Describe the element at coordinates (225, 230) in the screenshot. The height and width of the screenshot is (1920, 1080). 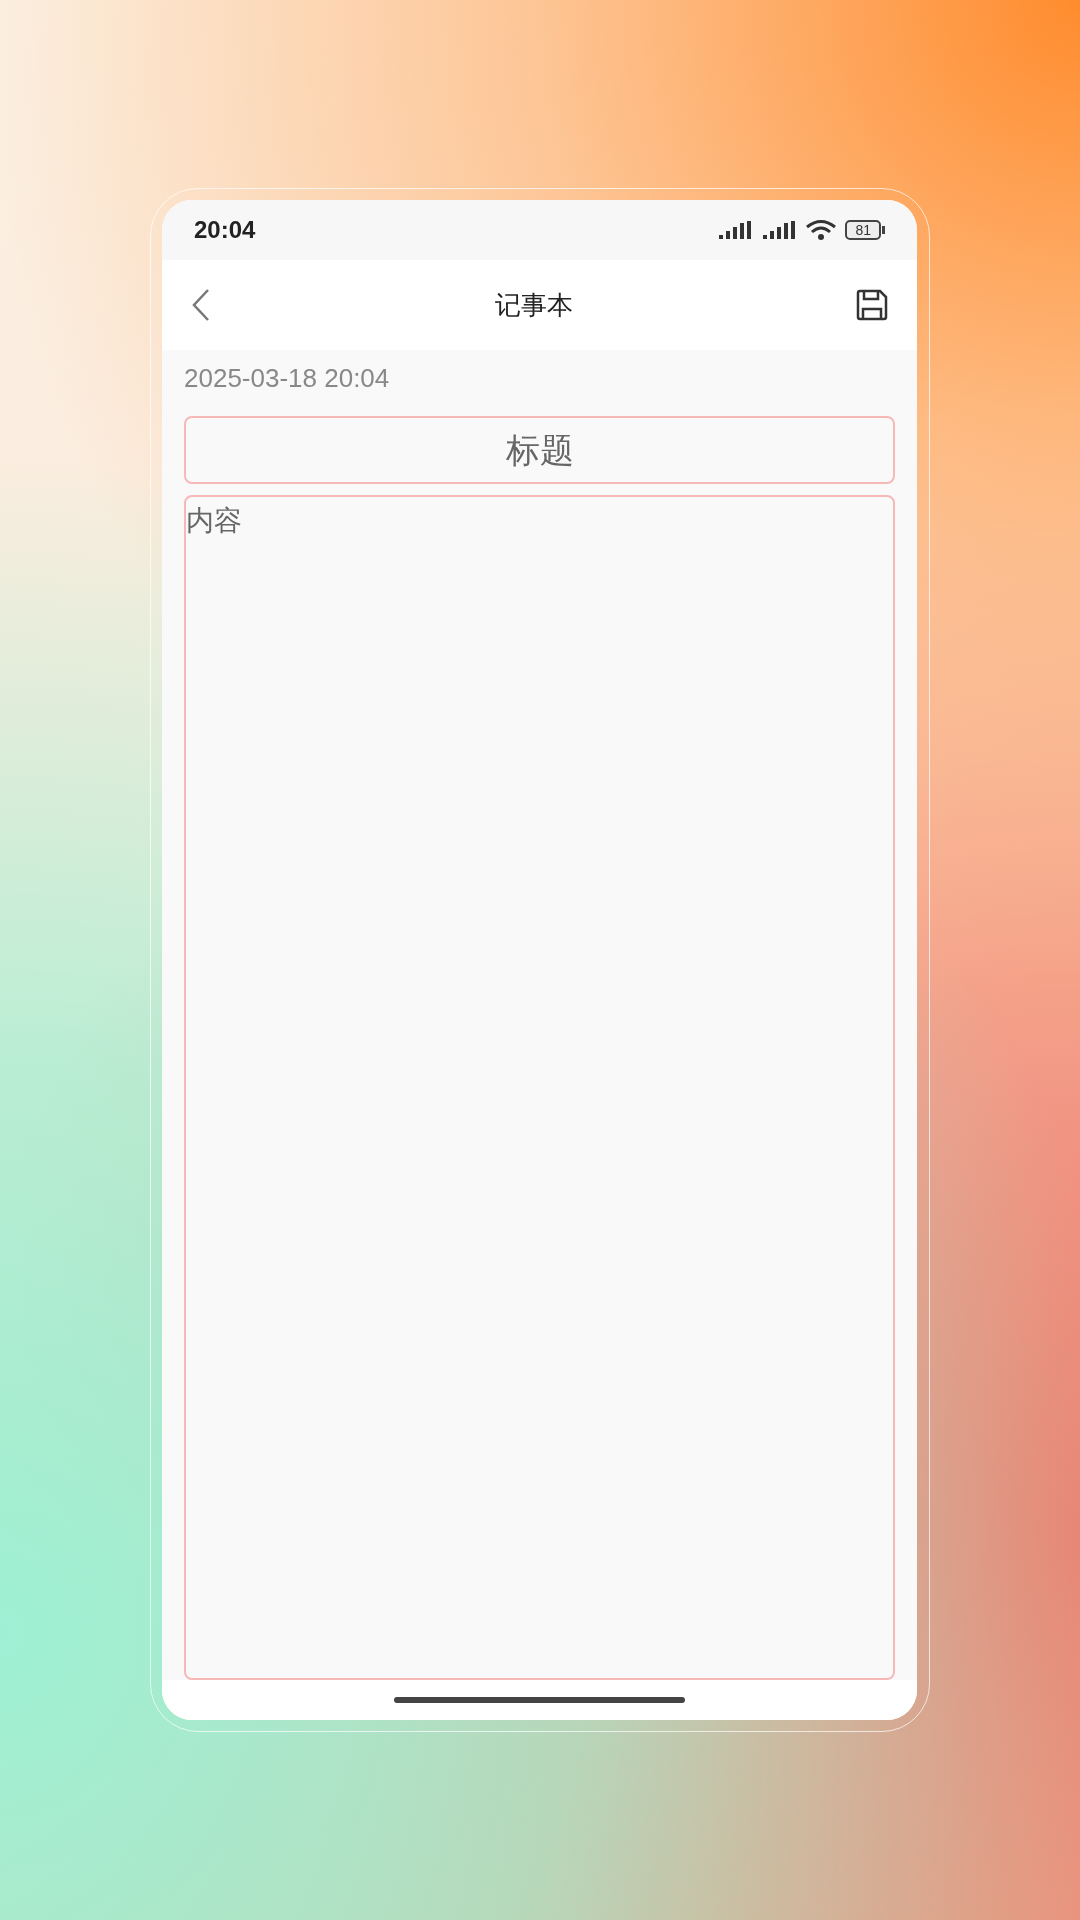
I see `status-time: 20:04` at that location.